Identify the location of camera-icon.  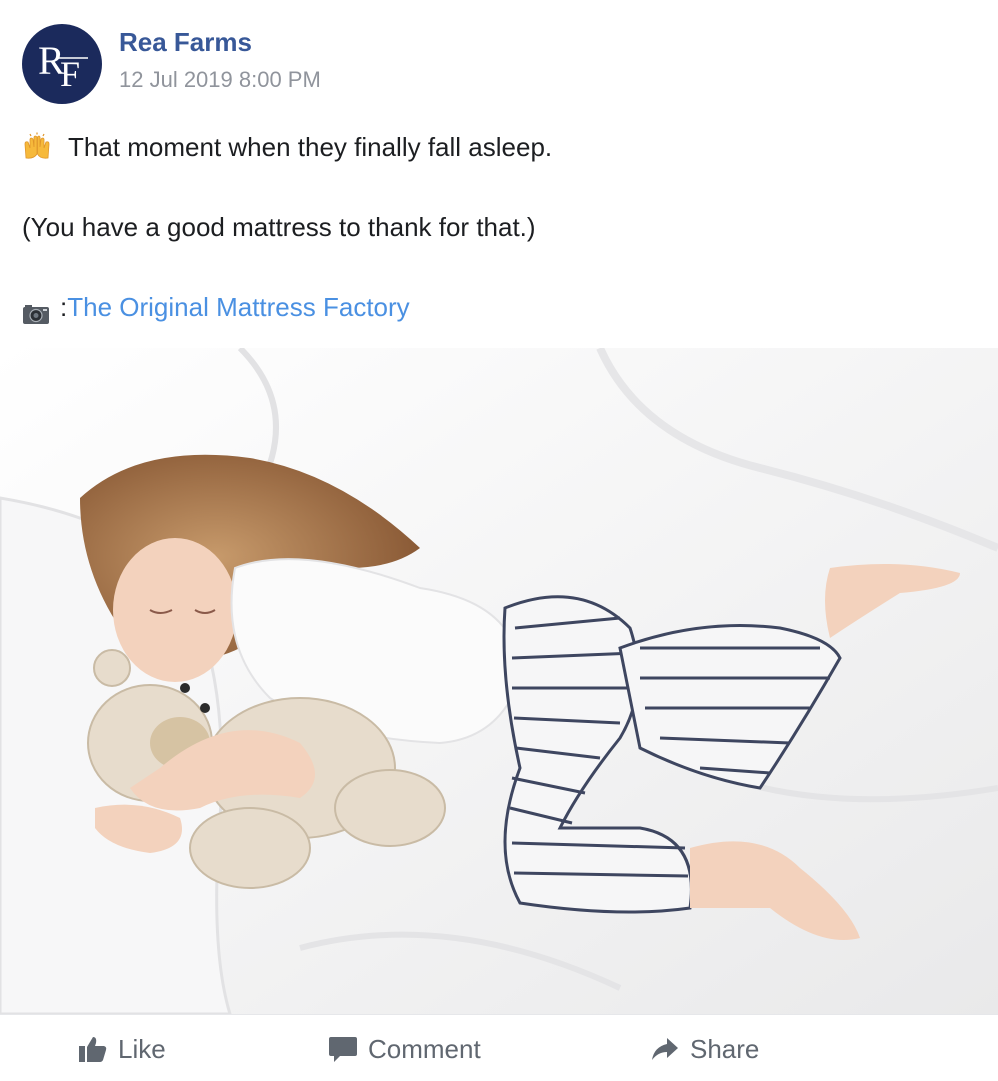
(36, 310).